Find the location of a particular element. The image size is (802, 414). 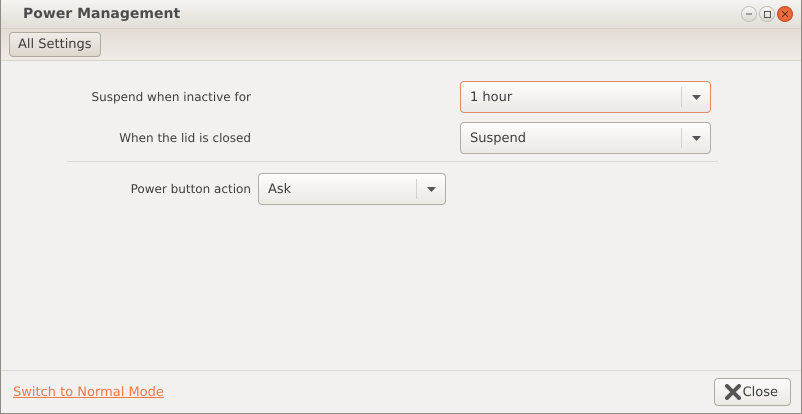

maximize-icon is located at coordinates (767, 14).